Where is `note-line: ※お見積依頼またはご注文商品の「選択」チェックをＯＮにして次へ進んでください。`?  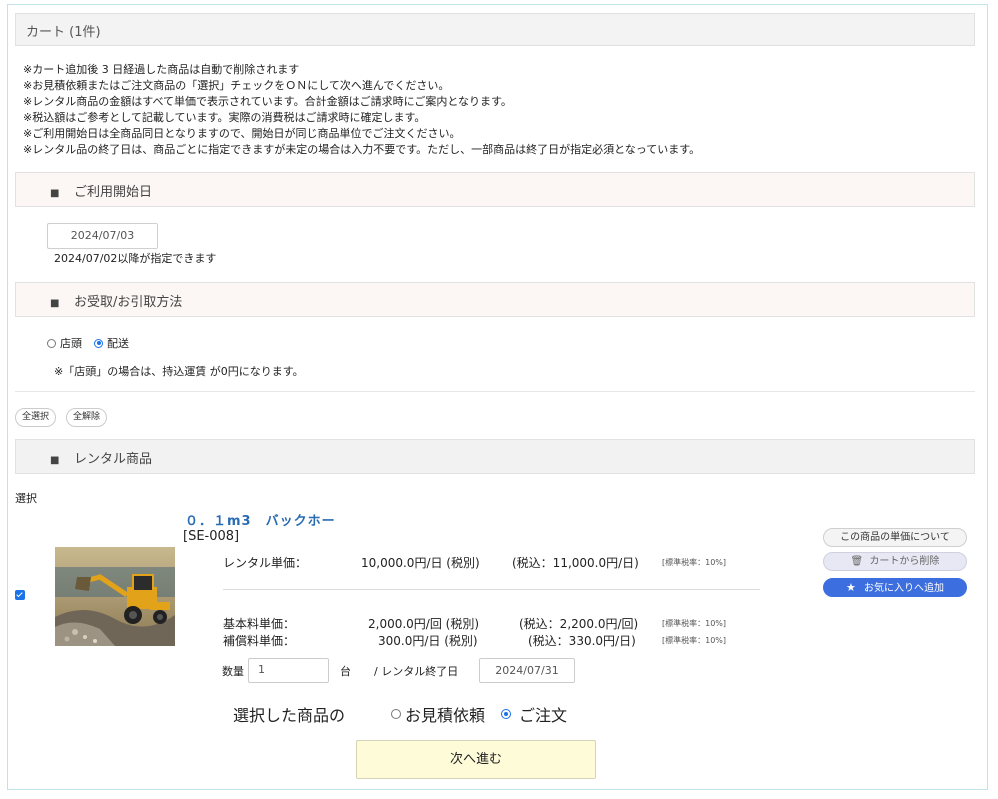
note-line: ※お見積依頼またはご注文商品の「選択」チェックをＯＮにして次へ進んでください。 is located at coordinates (236, 85).